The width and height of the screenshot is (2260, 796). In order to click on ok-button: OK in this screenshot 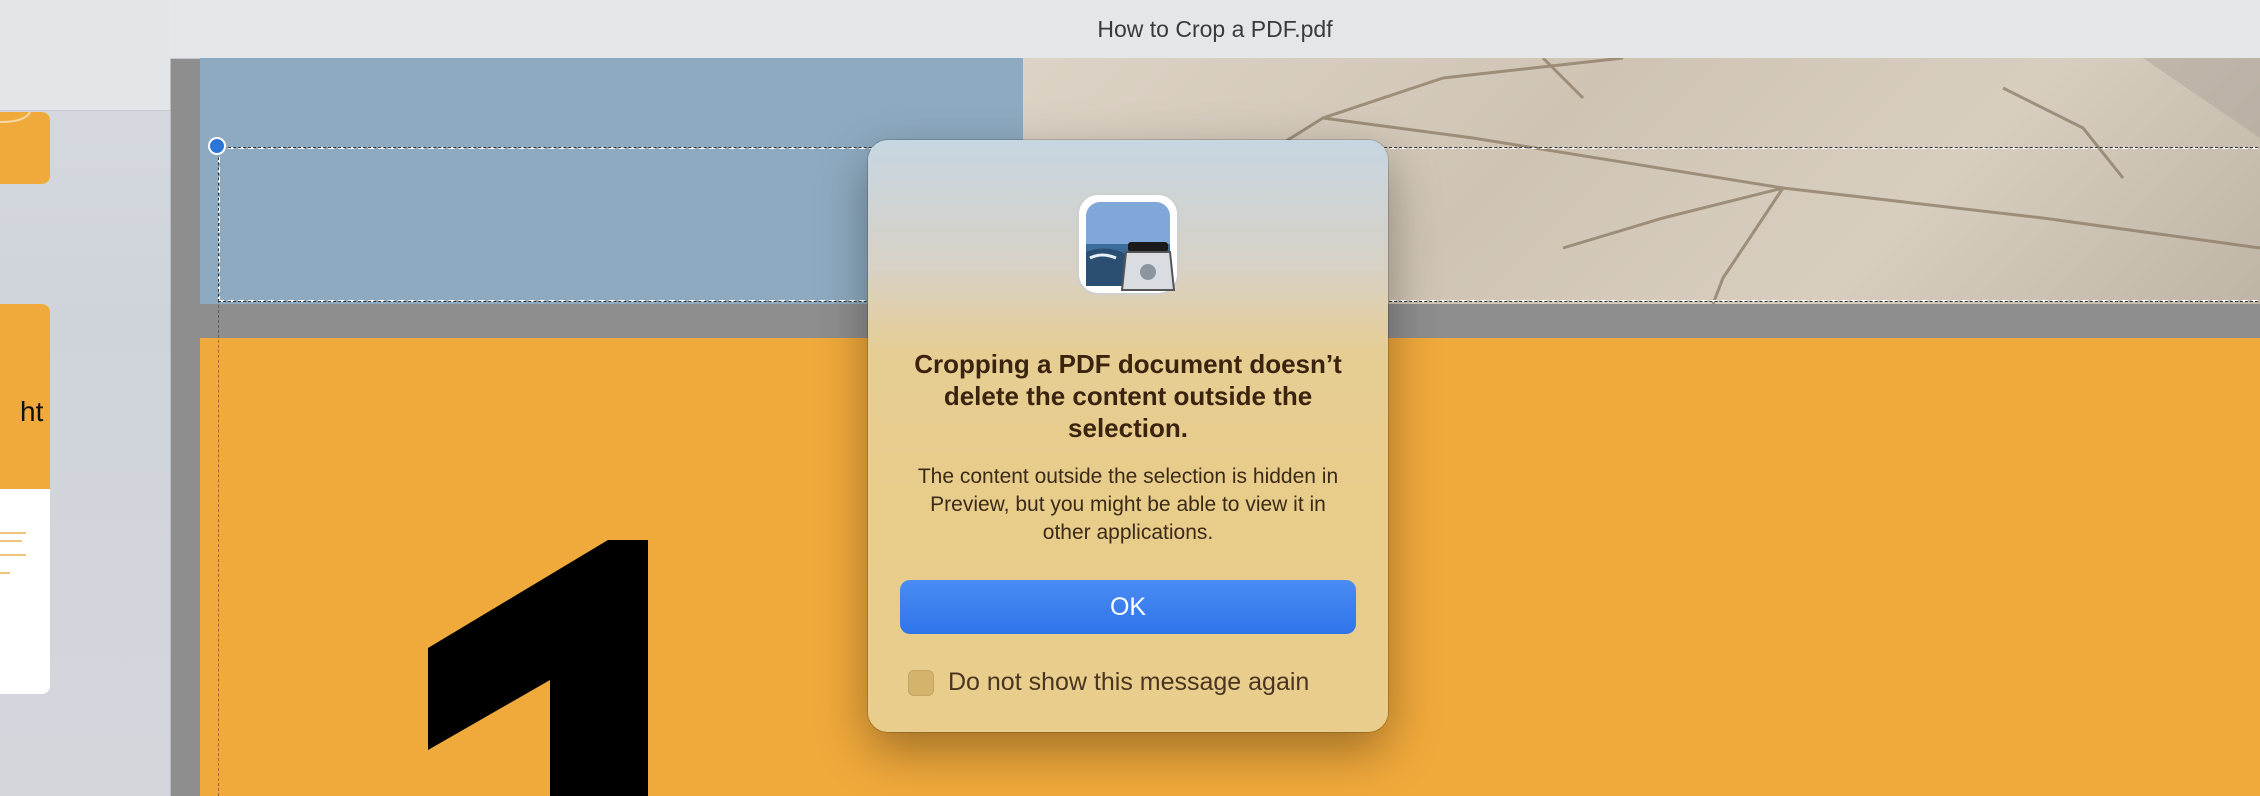, I will do `click(1128, 607)`.